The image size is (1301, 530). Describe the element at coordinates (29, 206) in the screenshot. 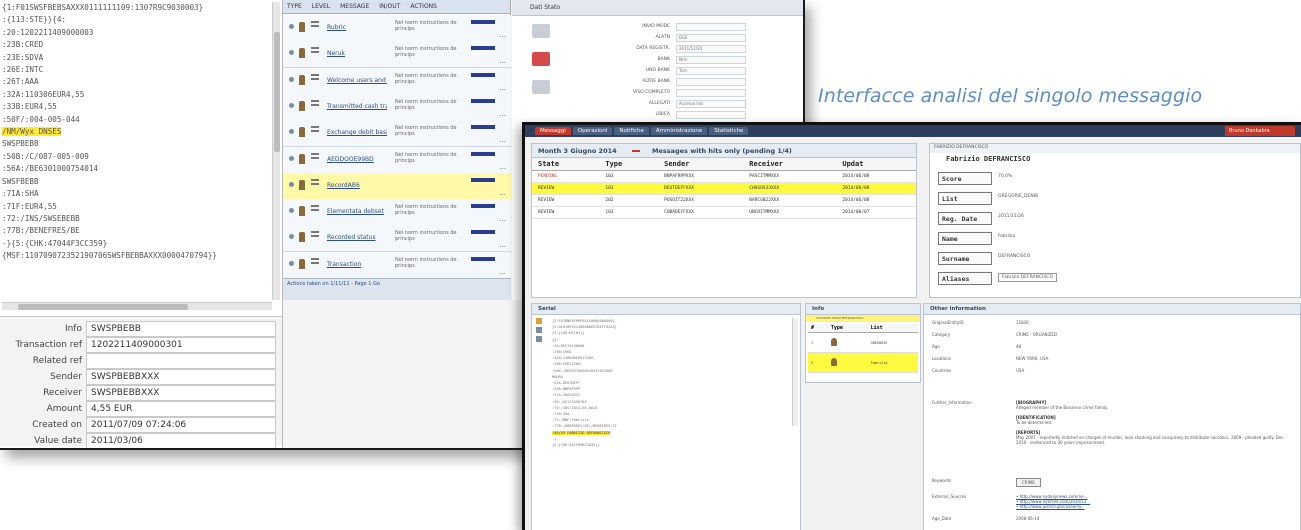

I see `raw-line: :71F:EUR4,55` at that location.